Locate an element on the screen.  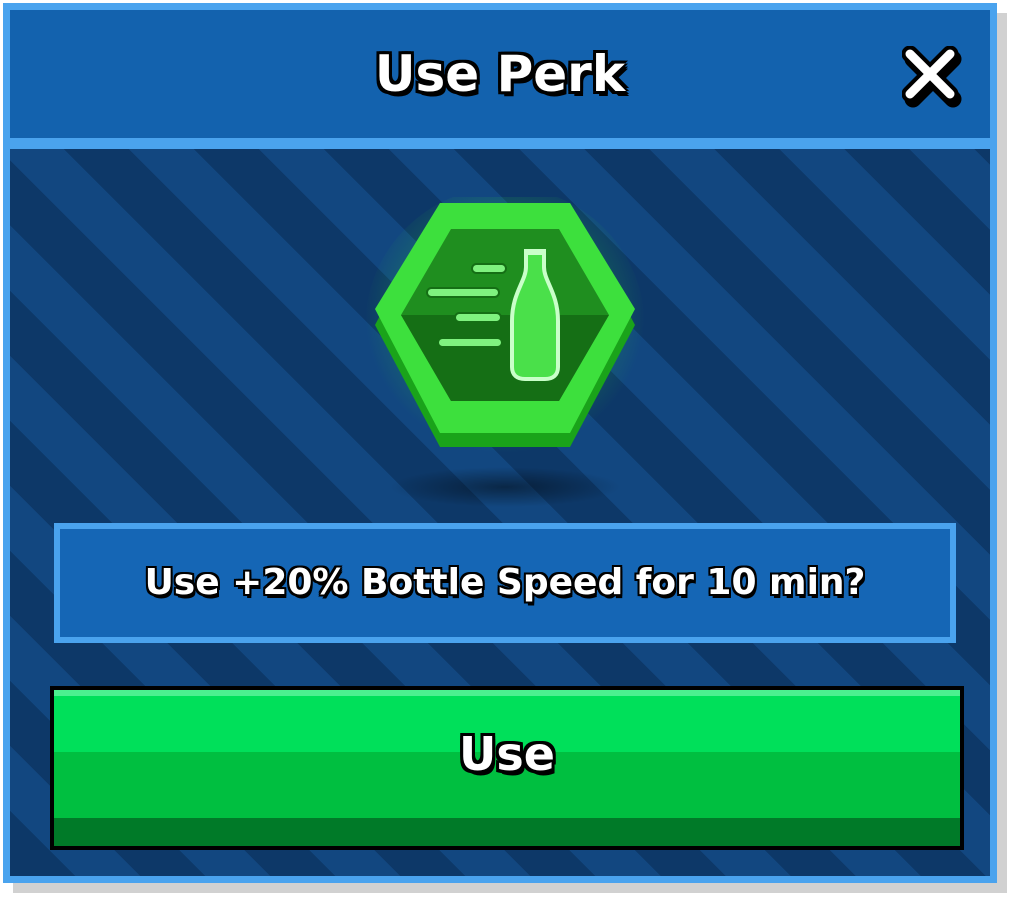
dialog-title: Use Perk is located at coordinates (500, 74).